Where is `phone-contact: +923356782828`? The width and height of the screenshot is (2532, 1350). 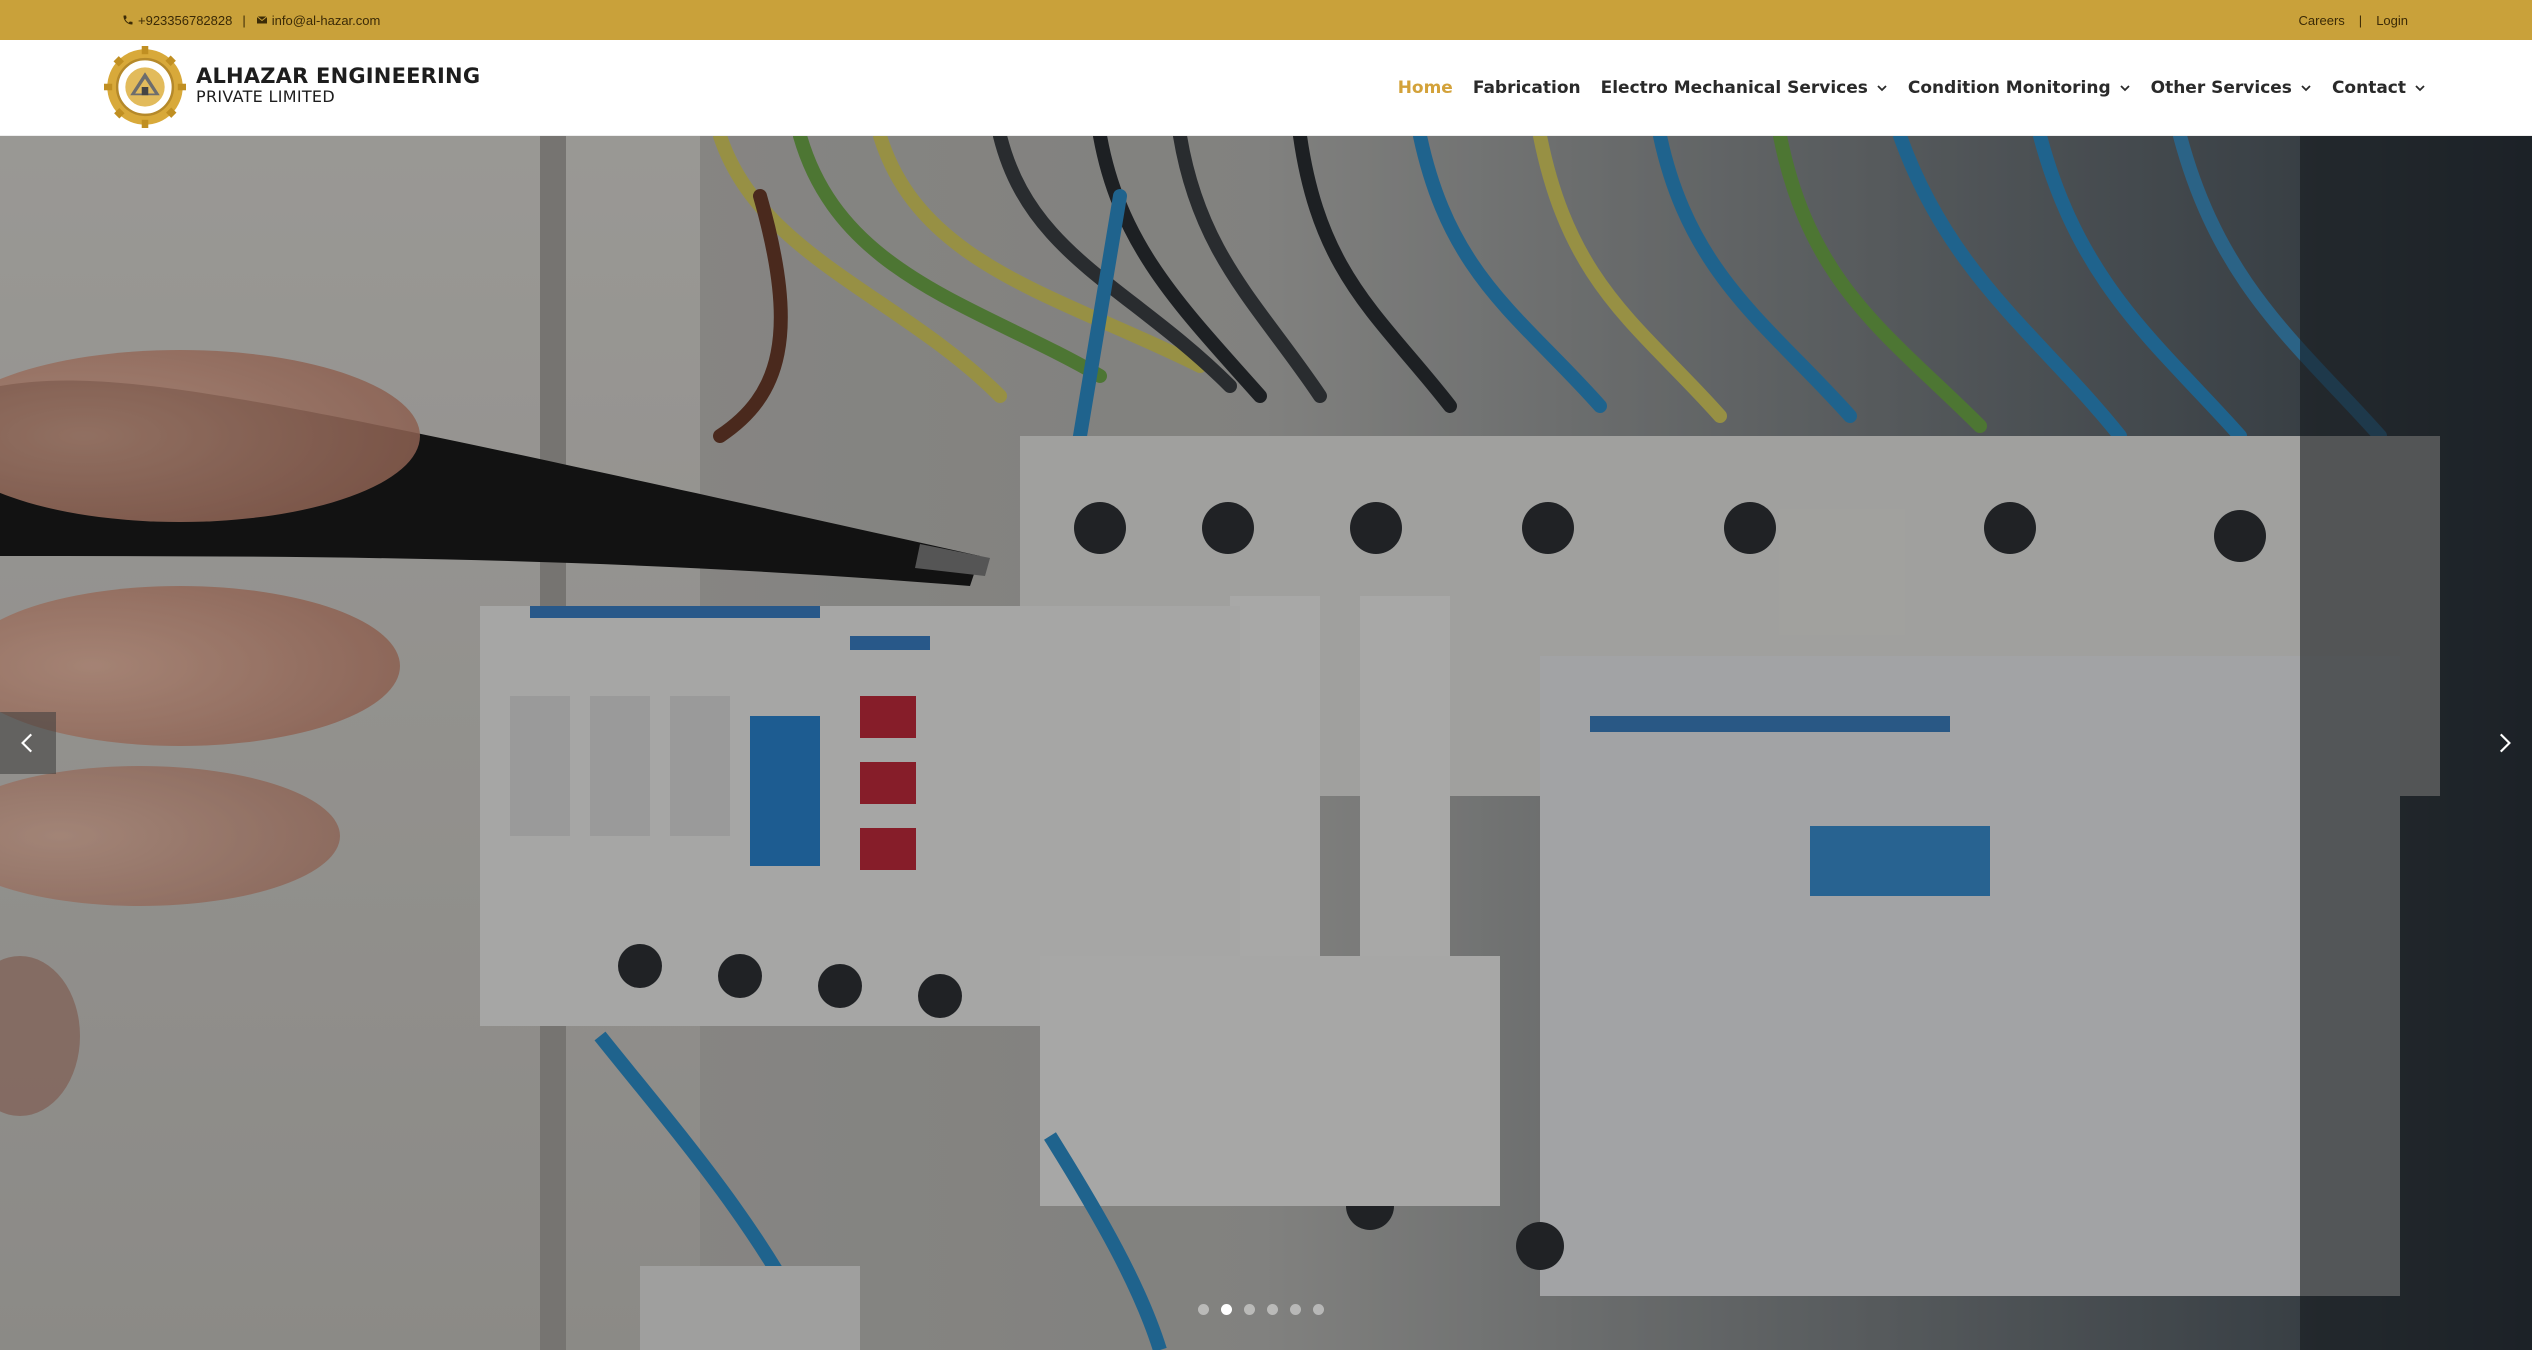 phone-contact: +923356782828 is located at coordinates (177, 20).